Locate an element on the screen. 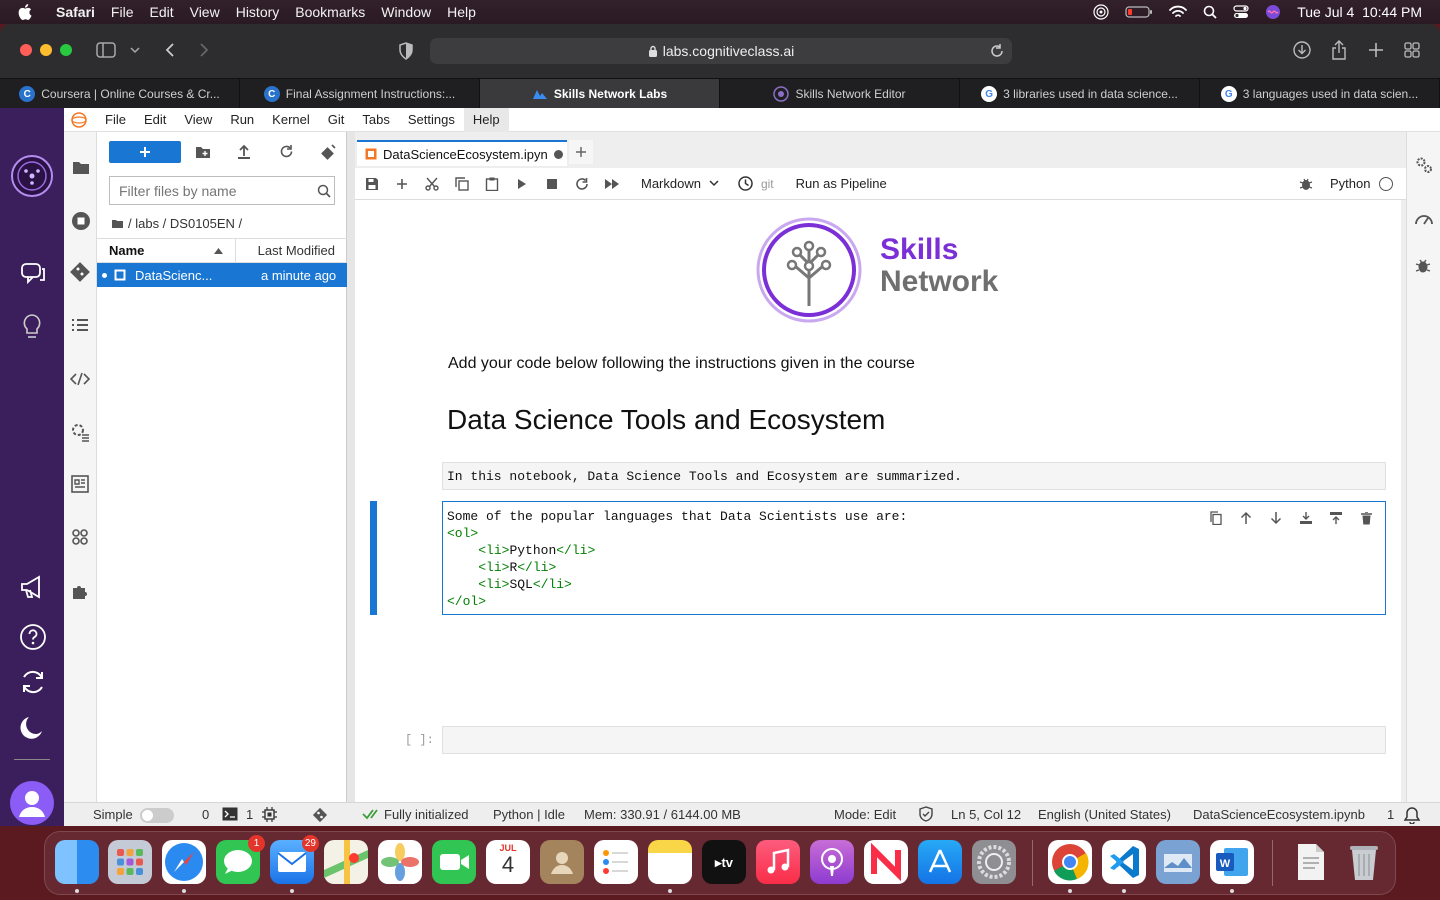  siri-icon is located at coordinates (1273, 12).